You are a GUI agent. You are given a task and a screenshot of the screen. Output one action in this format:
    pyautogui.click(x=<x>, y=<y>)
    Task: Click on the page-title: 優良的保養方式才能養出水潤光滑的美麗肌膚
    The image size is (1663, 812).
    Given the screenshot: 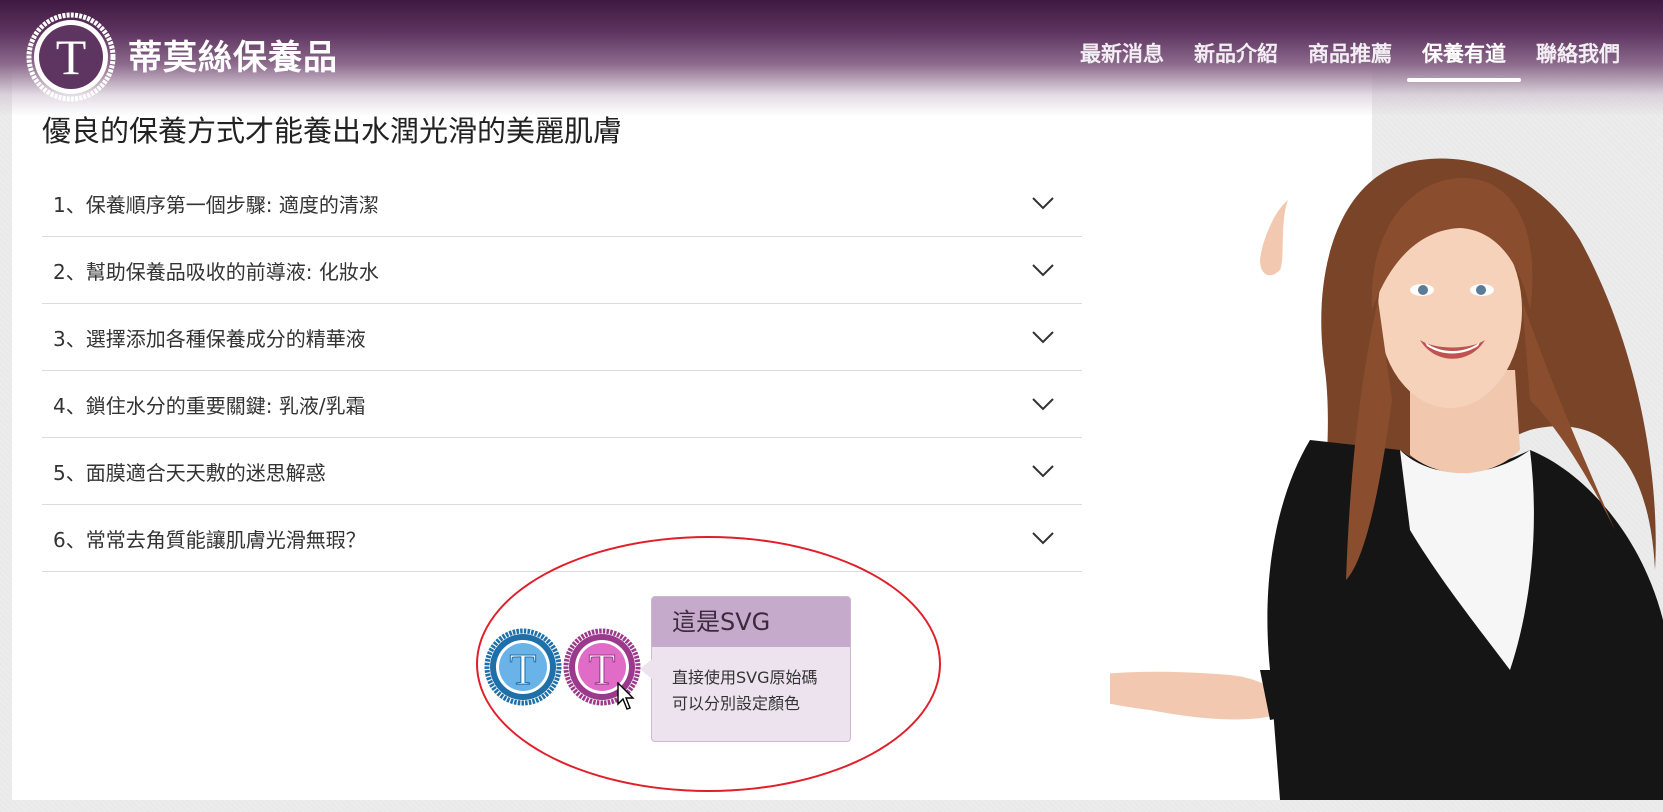 What is the action you would take?
    pyautogui.click(x=332, y=131)
    